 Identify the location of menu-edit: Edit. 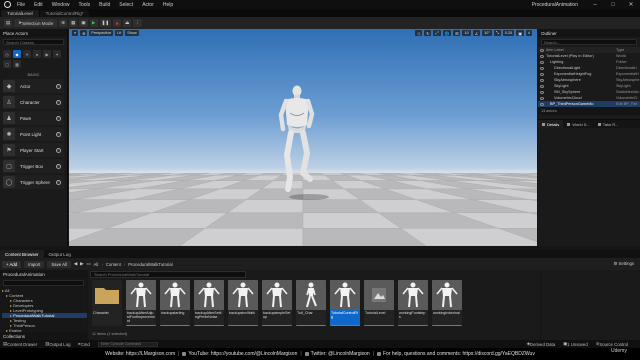
(38, 5).